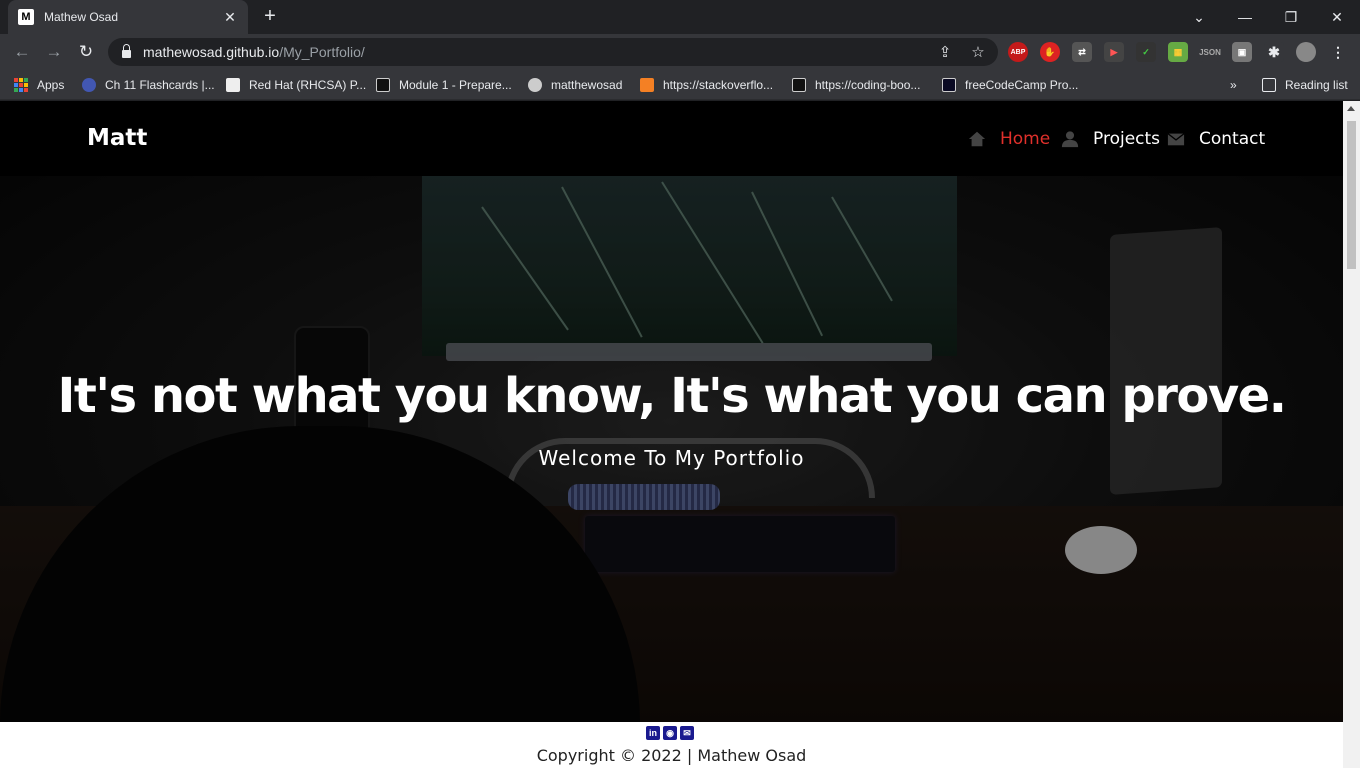 This screenshot has height=768, width=1360. What do you see at coordinates (1338, 52) in the screenshot?
I see `kebab-menu-icon: ⋮` at bounding box center [1338, 52].